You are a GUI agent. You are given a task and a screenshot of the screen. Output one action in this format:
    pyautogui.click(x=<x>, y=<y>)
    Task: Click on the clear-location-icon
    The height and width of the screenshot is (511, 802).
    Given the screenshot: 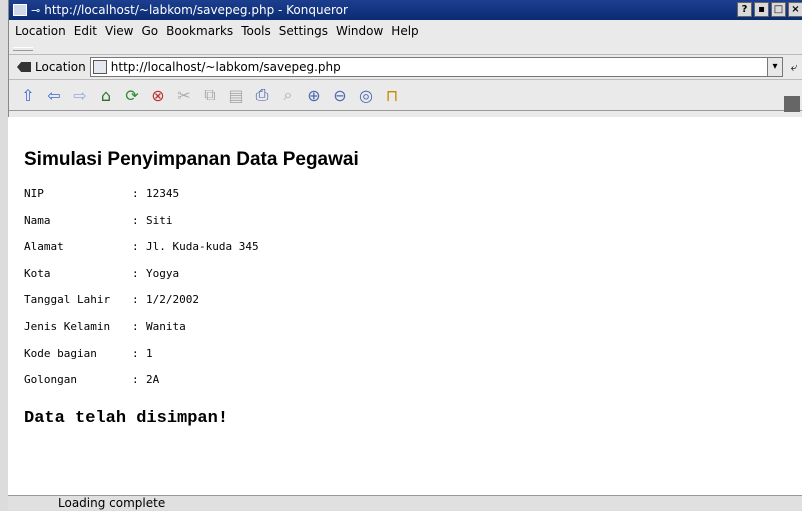 What is the action you would take?
    pyautogui.click(x=24, y=67)
    